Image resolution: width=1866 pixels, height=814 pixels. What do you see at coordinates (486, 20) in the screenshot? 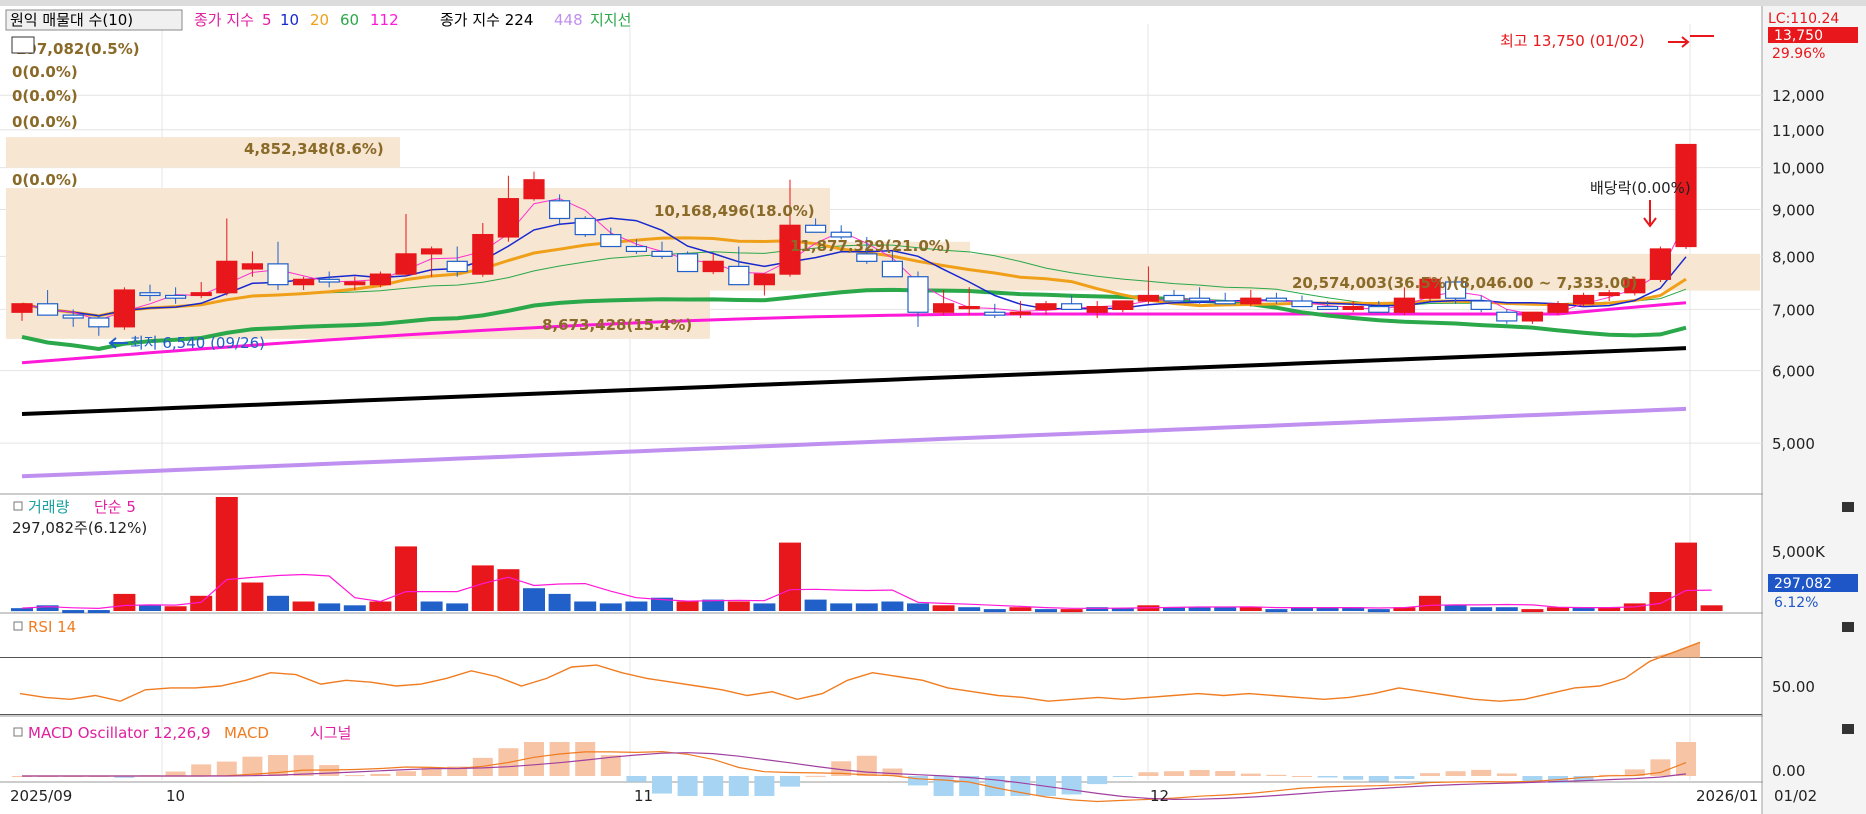
I see `ma-224-label: 종가 지수 224` at bounding box center [486, 20].